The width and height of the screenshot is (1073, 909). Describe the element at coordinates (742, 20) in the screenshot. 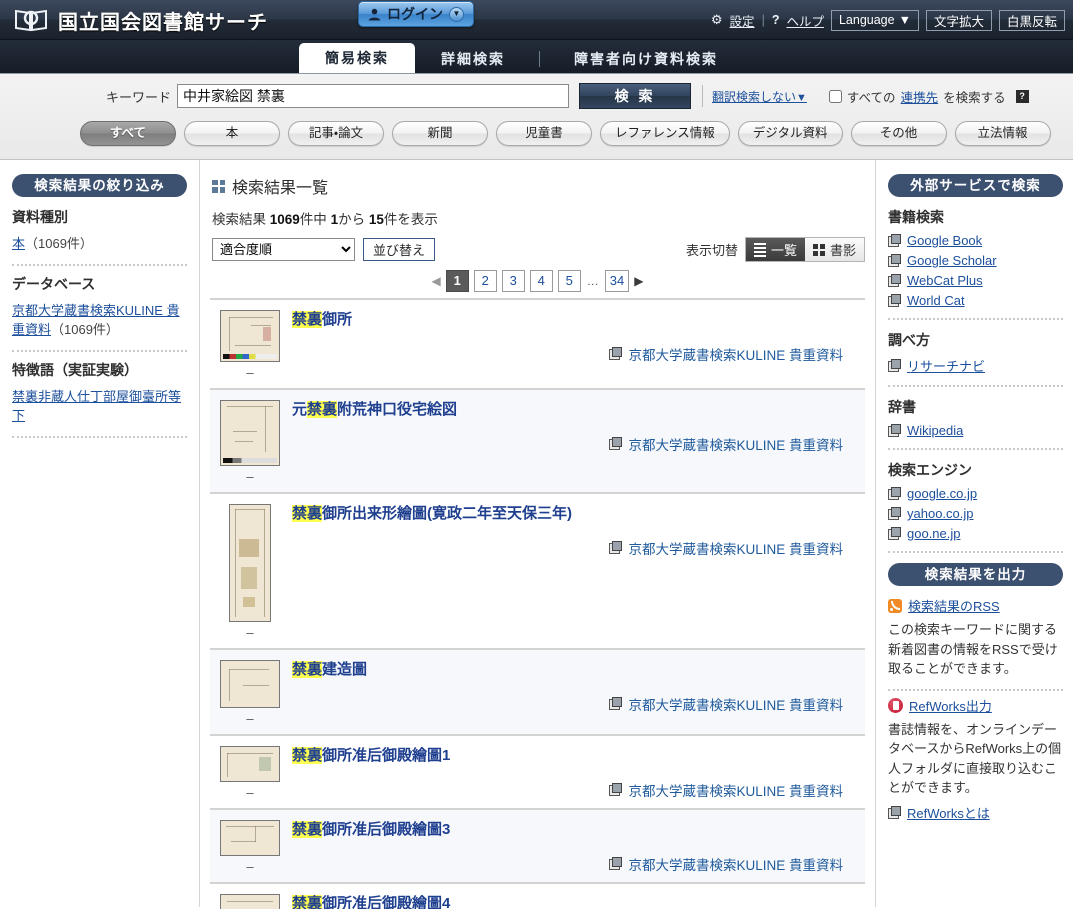

I see `settings-link: 設定` at that location.